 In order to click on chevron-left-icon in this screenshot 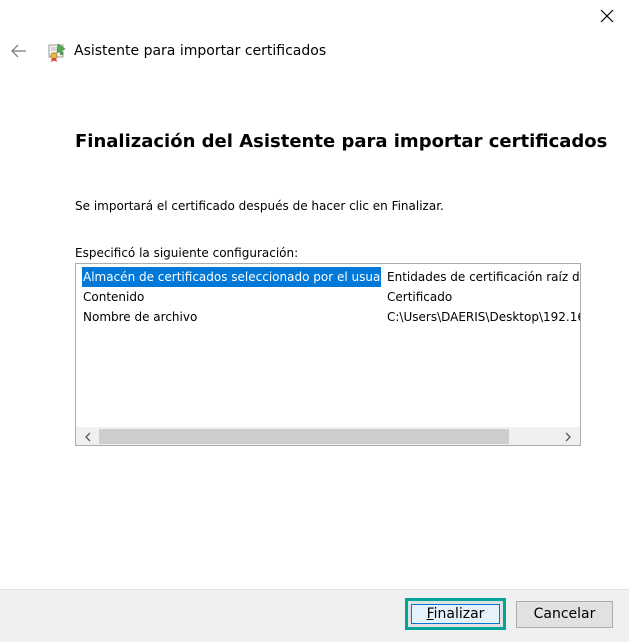, I will do `click(87, 436)`.